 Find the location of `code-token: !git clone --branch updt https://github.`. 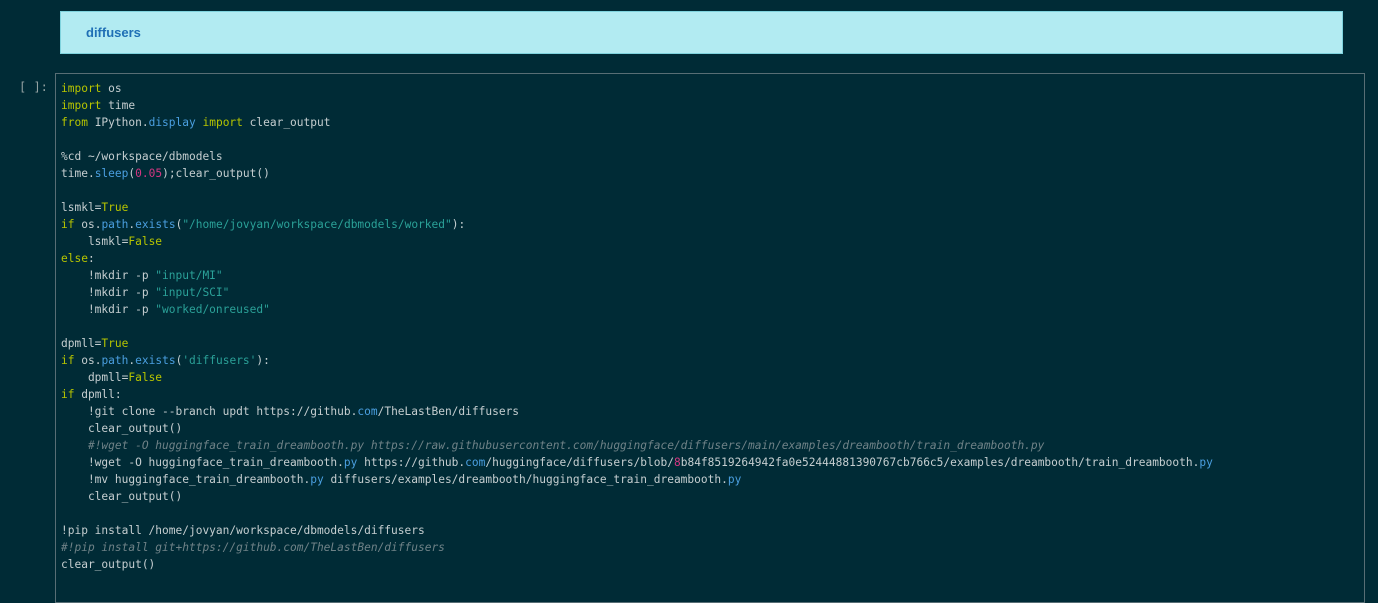

code-token: !git clone --branch updt https://github. is located at coordinates (209, 411).